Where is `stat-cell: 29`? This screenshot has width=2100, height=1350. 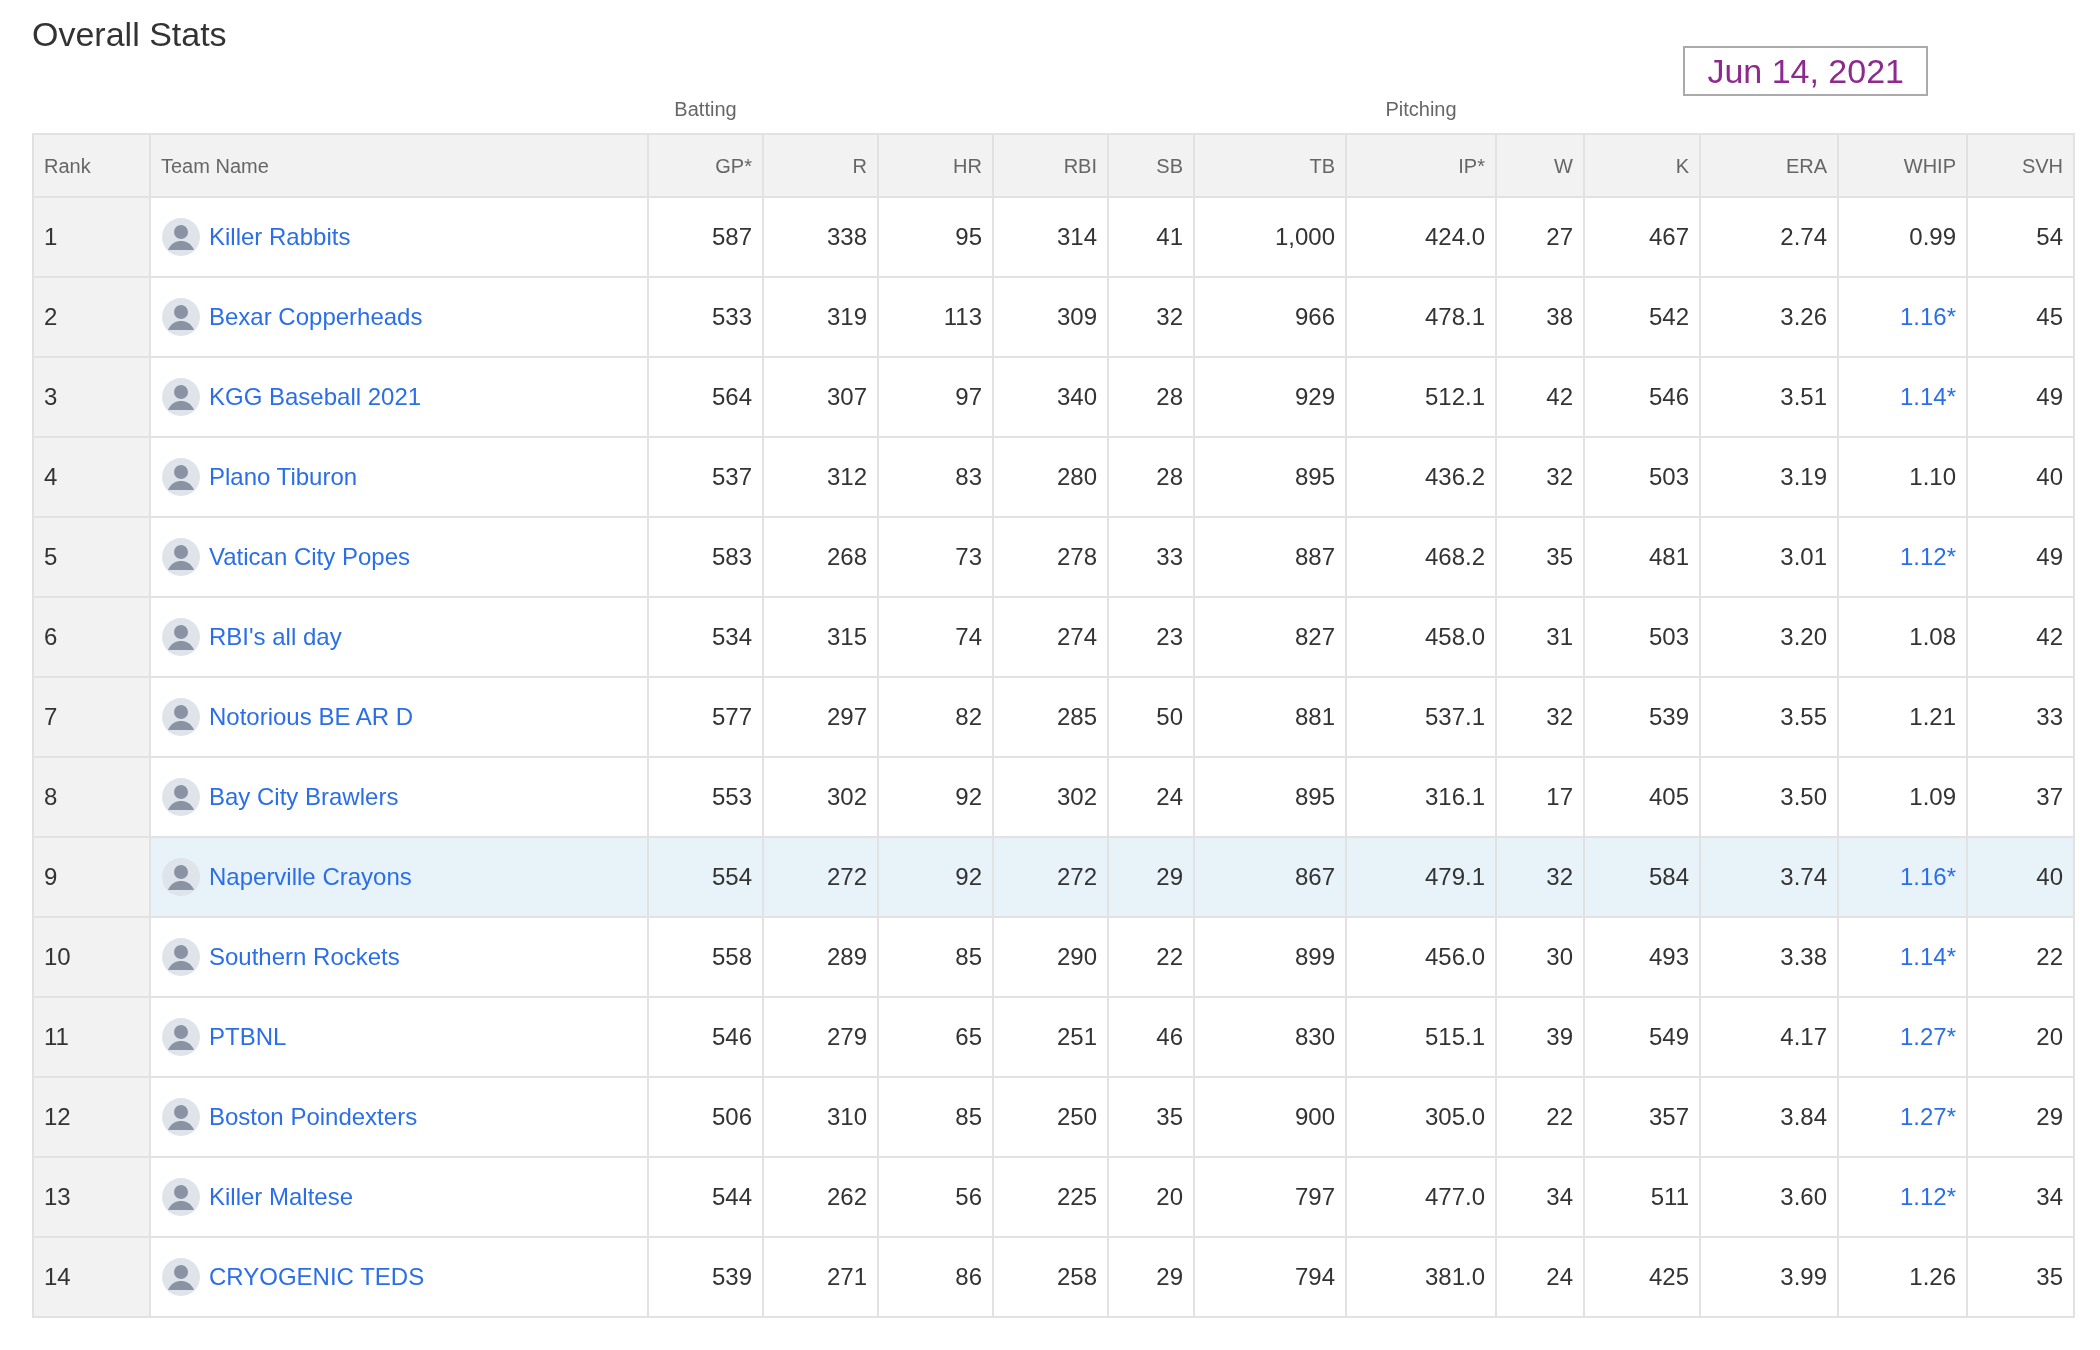 stat-cell: 29 is located at coordinates (2020, 1117).